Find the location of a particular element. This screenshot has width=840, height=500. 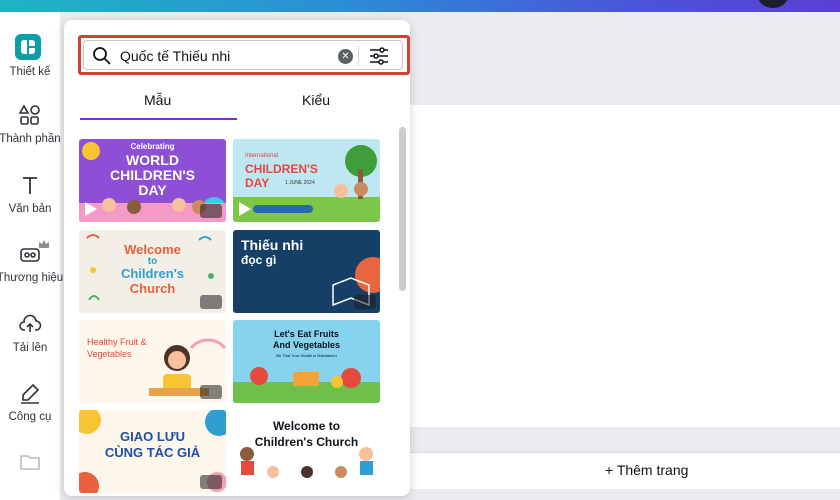

template-line: Children's Church is located at coordinates (306, 442).